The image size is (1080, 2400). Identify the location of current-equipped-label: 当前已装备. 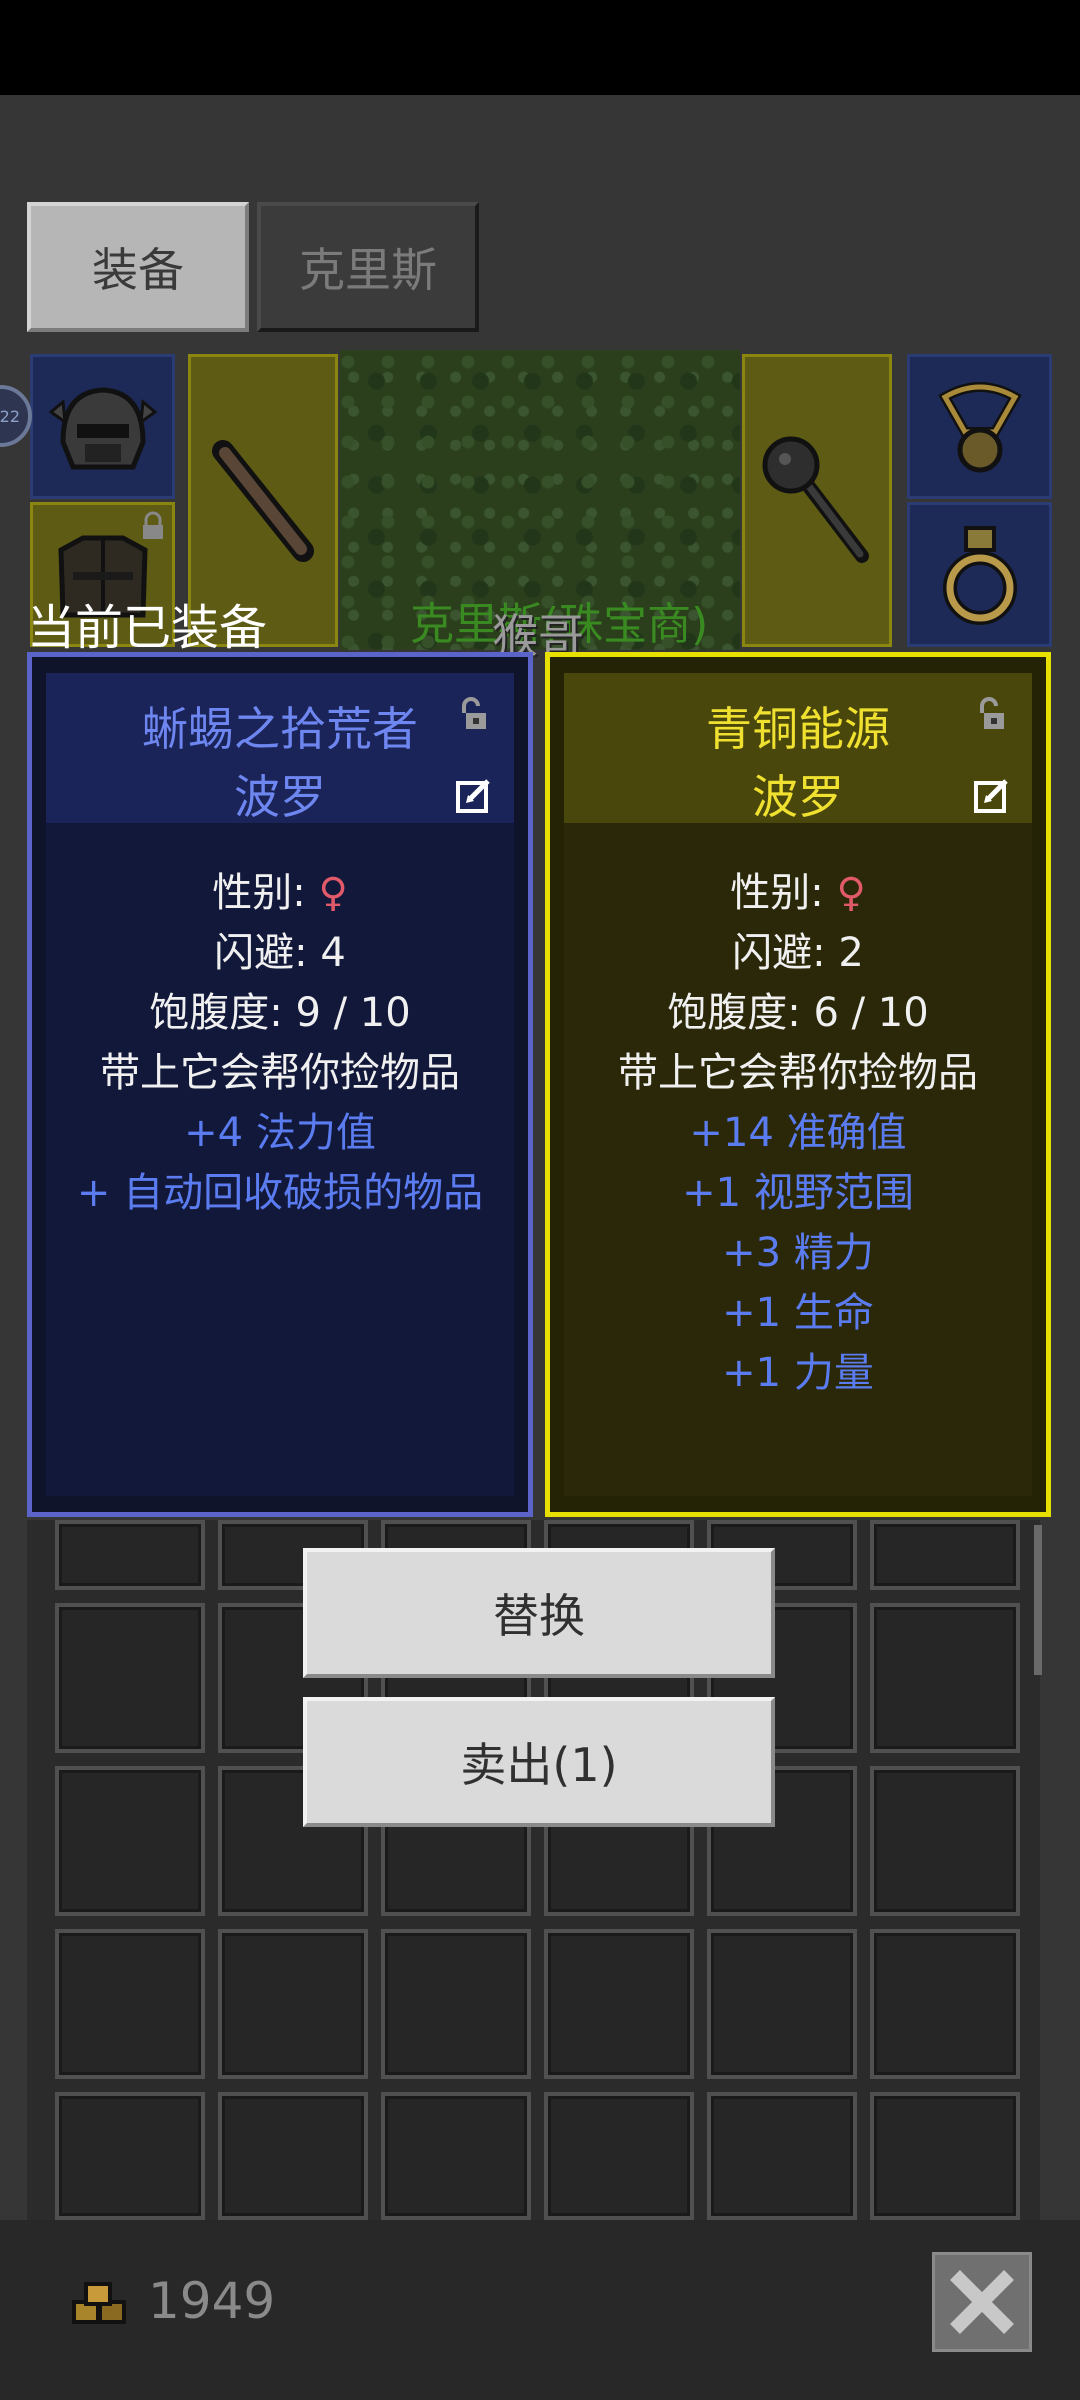
(147, 628).